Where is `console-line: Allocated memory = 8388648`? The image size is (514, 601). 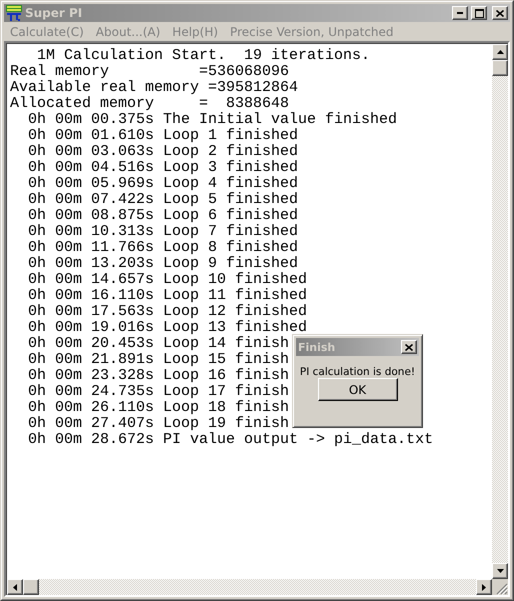
console-line: Allocated memory = 8388648 is located at coordinates (150, 104).